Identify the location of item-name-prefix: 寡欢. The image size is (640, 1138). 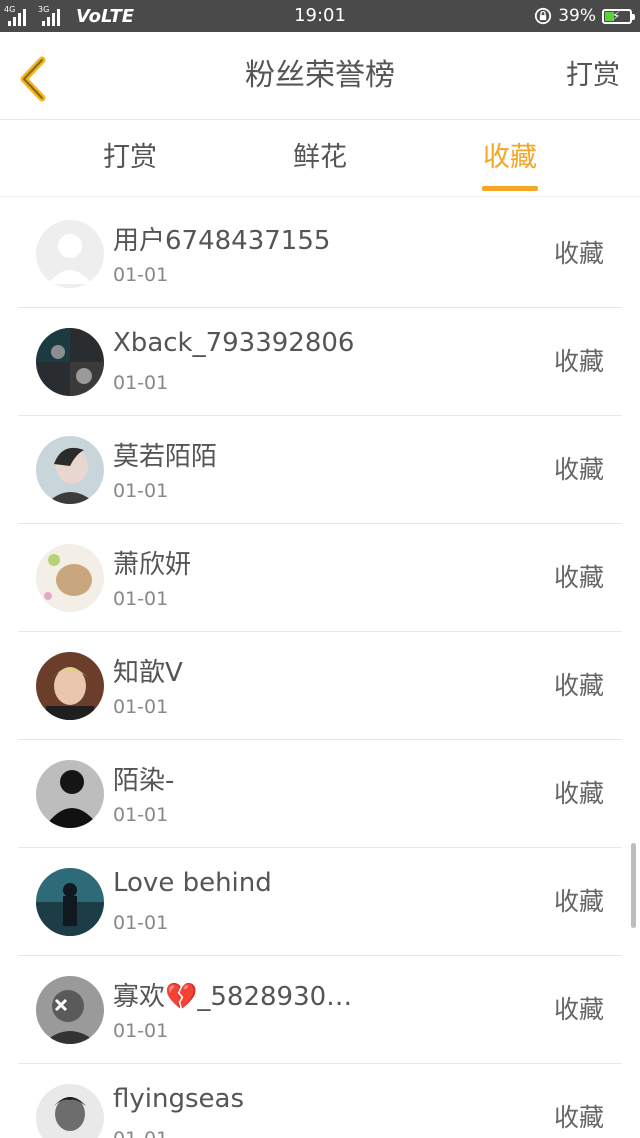
(139, 997).